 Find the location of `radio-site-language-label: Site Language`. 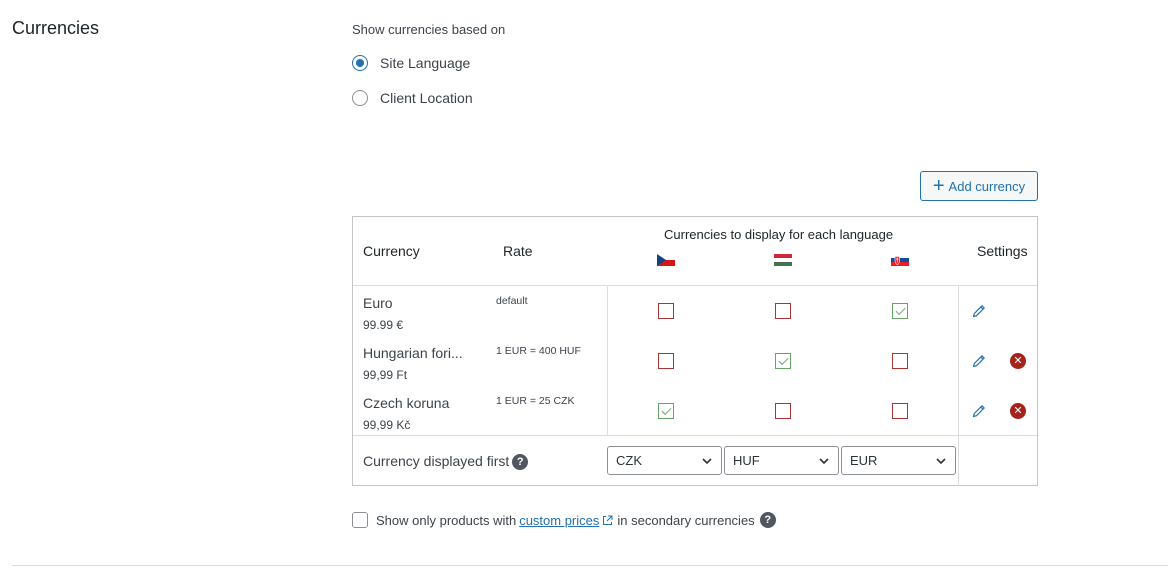

radio-site-language-label: Site Language is located at coordinates (425, 63).